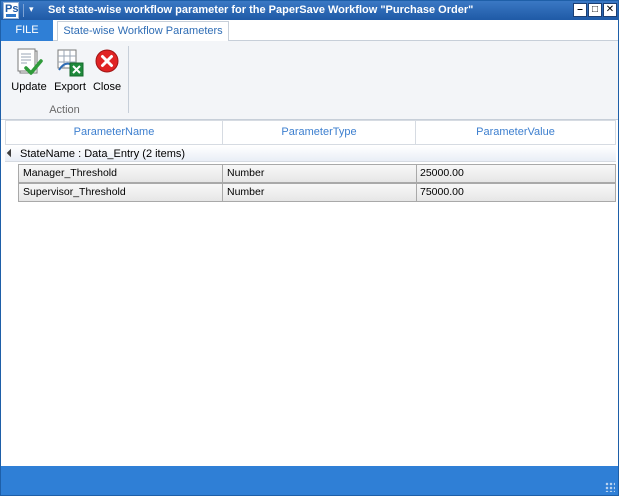 This screenshot has height=496, width=619. What do you see at coordinates (11, 10) in the screenshot?
I see `app-icon: Ps` at bounding box center [11, 10].